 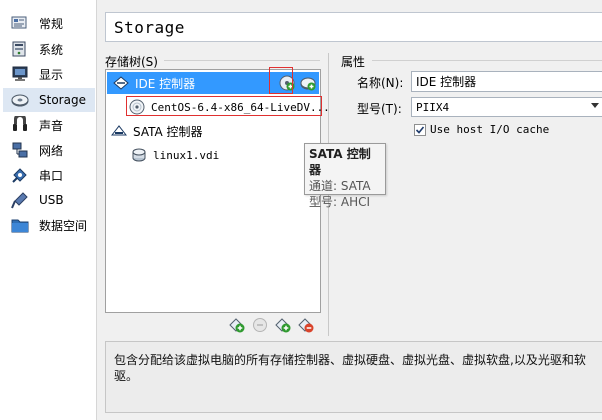 What do you see at coordinates (433, 107) in the screenshot?
I see `controller-type-value: PIIX4` at bounding box center [433, 107].